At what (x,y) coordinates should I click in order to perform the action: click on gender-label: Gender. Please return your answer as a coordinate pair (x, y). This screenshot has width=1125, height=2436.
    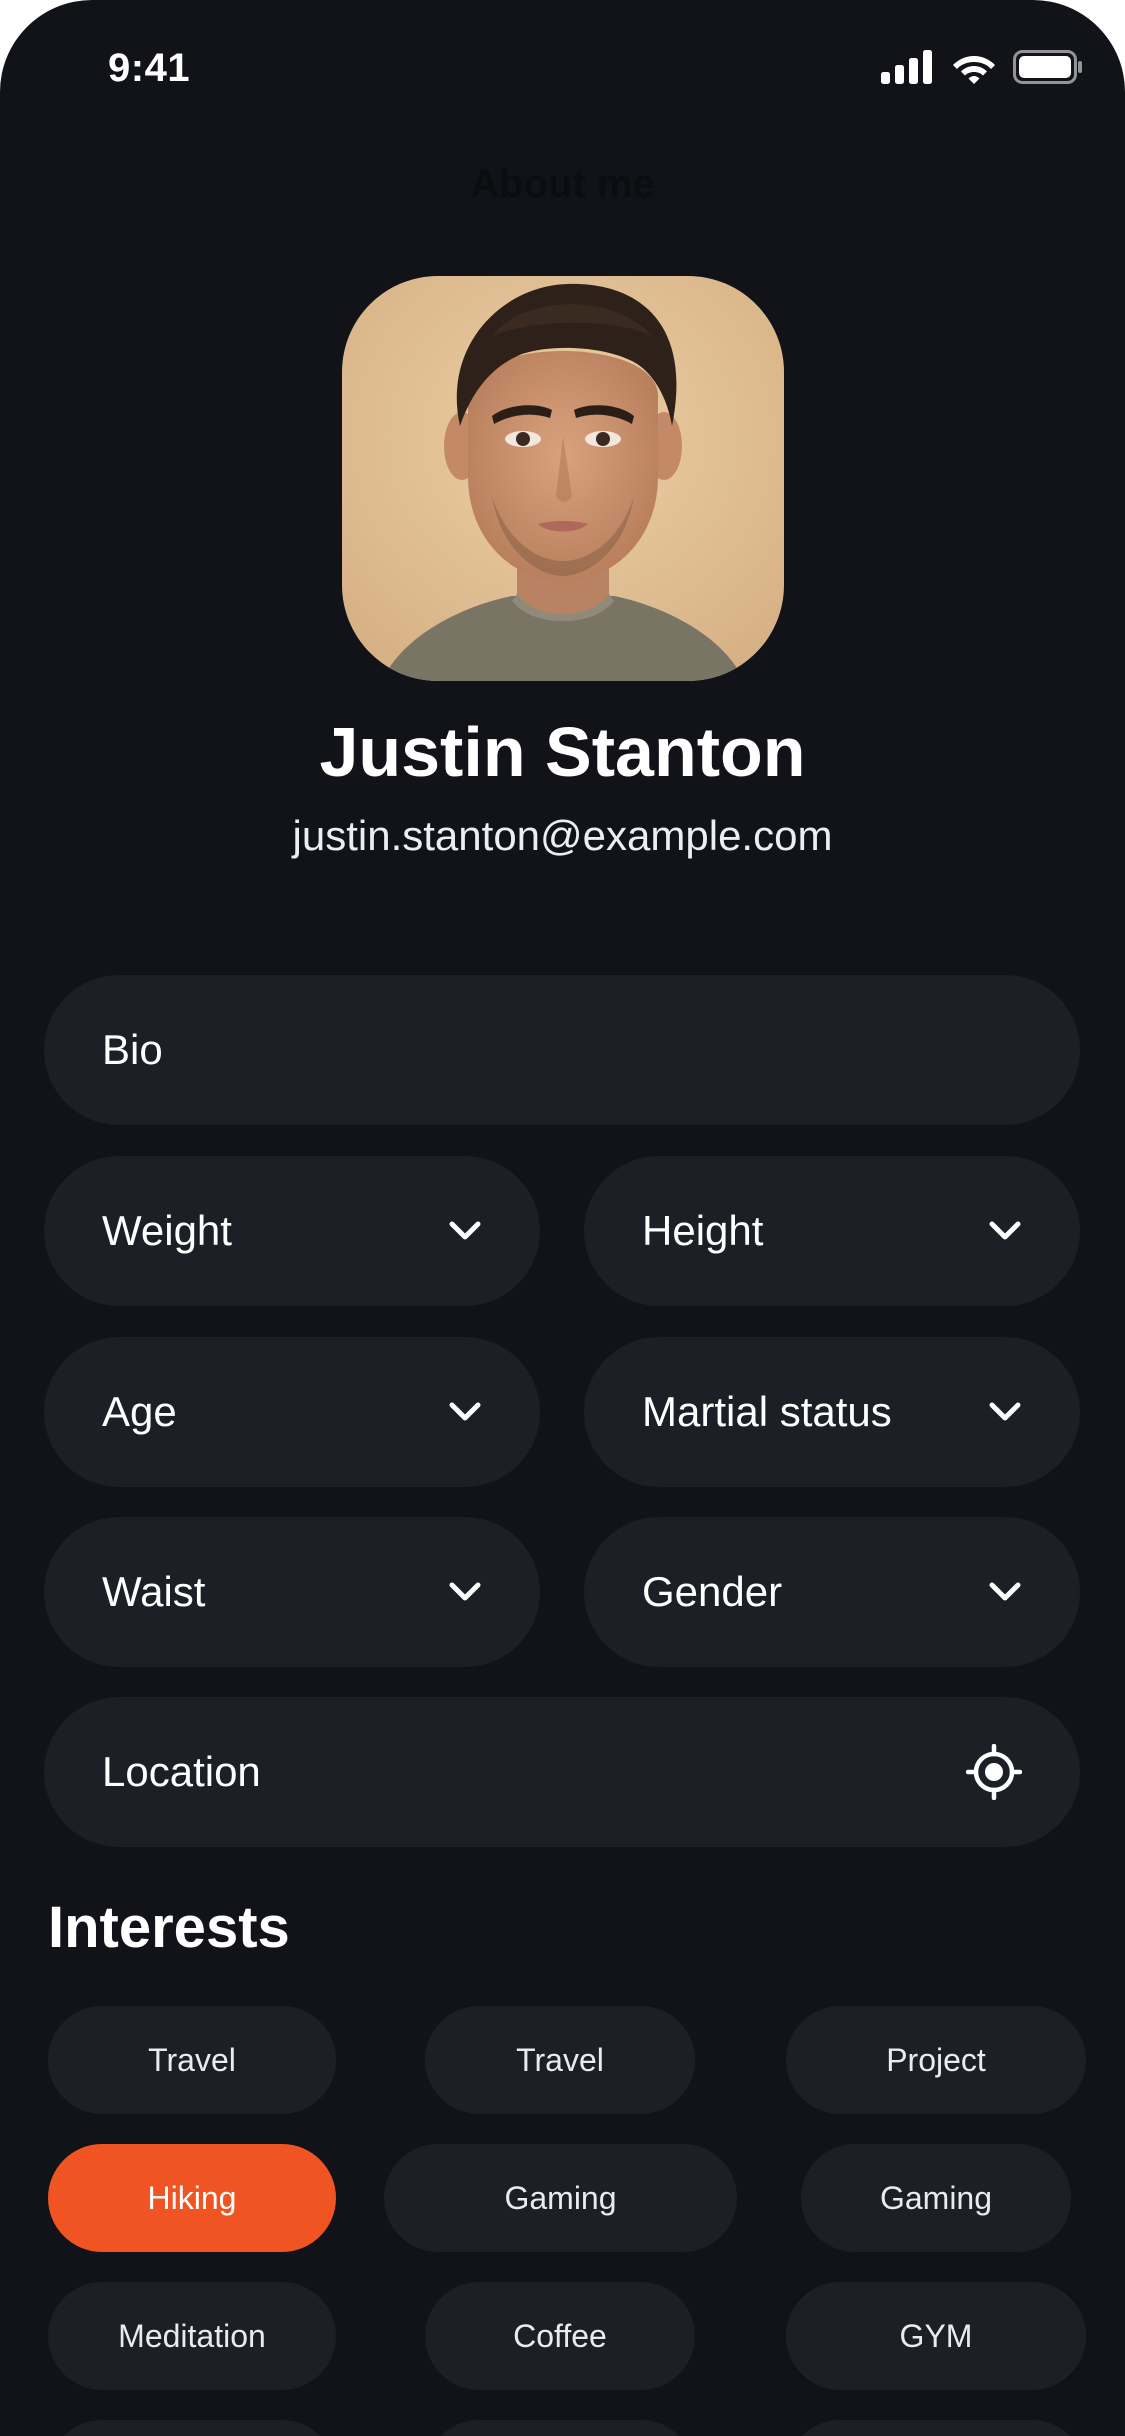
    Looking at the image, I should click on (712, 1591).